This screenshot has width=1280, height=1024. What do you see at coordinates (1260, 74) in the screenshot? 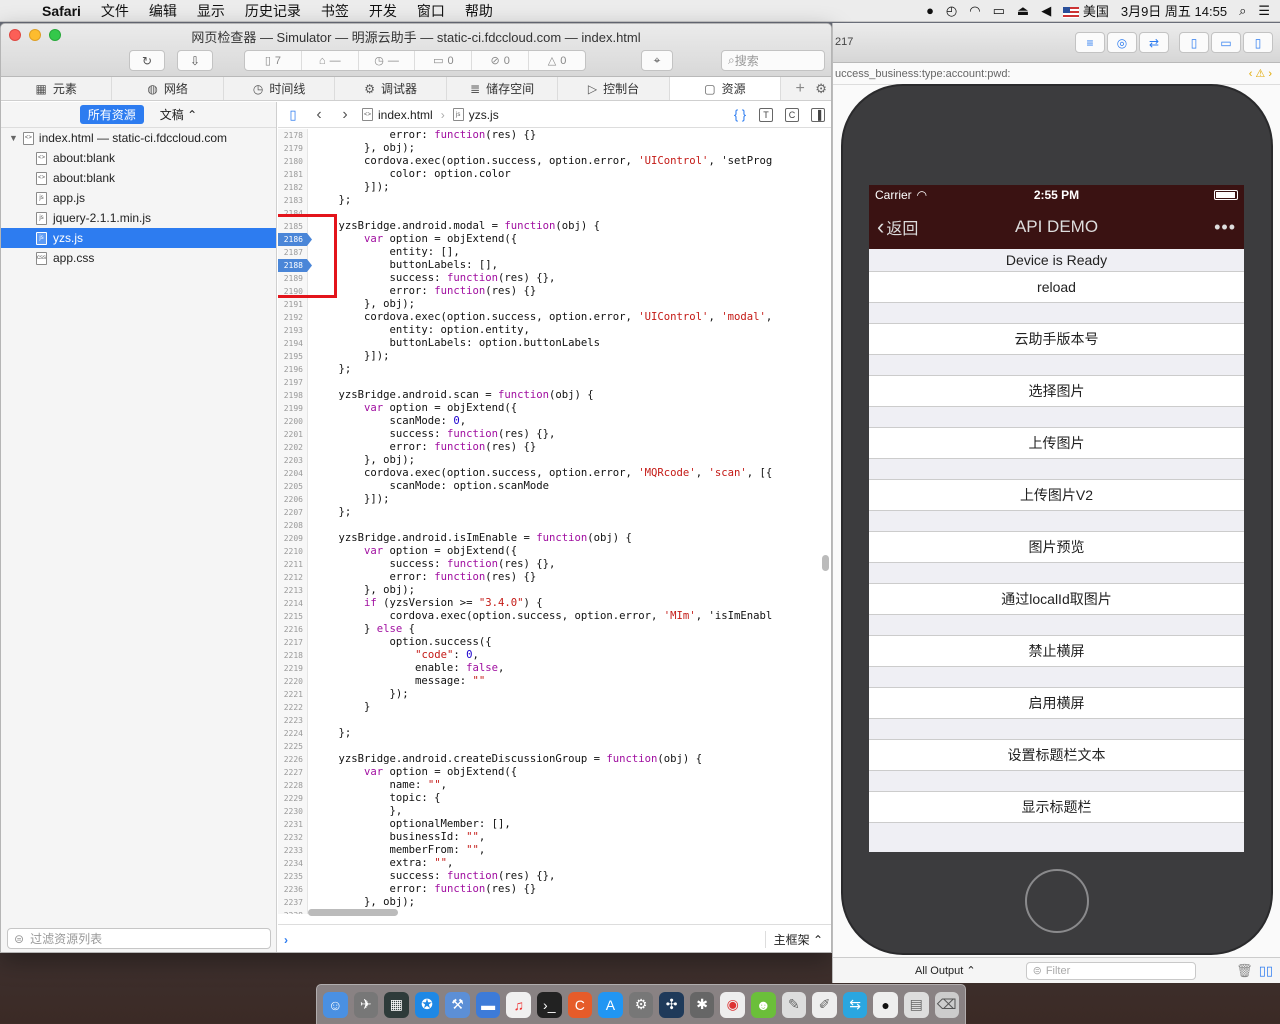
I see `warning-triangle-icon: ‹ ⚠ ›` at bounding box center [1260, 74].